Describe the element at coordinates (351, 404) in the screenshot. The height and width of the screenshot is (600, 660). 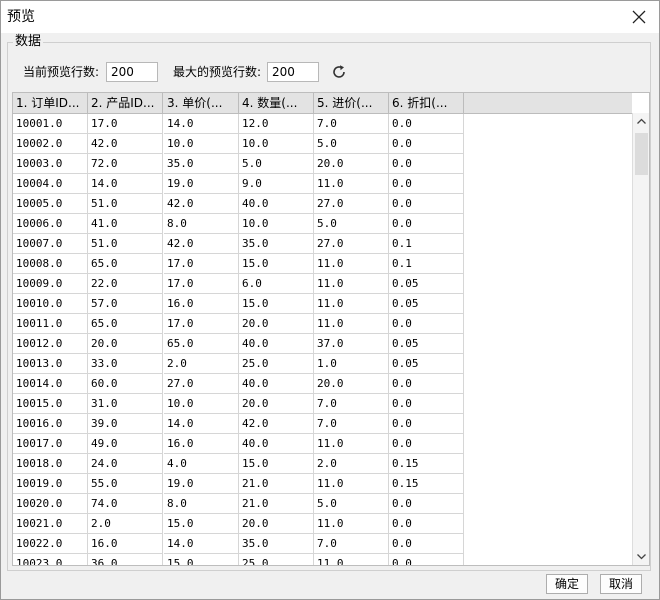
I see `table-cell: 7.0` at that location.